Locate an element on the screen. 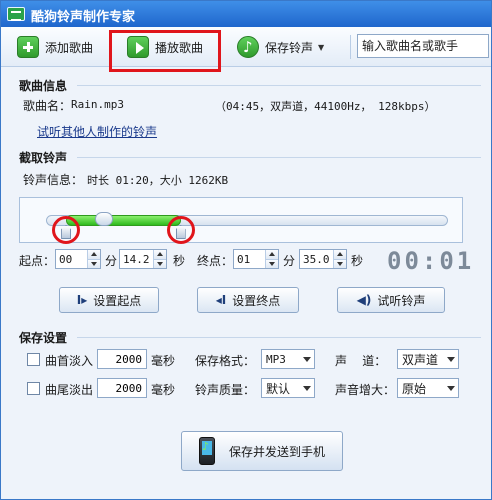 The height and width of the screenshot is (500, 492). preview-ringtone-button: ◀) 试听铃声 is located at coordinates (391, 300).